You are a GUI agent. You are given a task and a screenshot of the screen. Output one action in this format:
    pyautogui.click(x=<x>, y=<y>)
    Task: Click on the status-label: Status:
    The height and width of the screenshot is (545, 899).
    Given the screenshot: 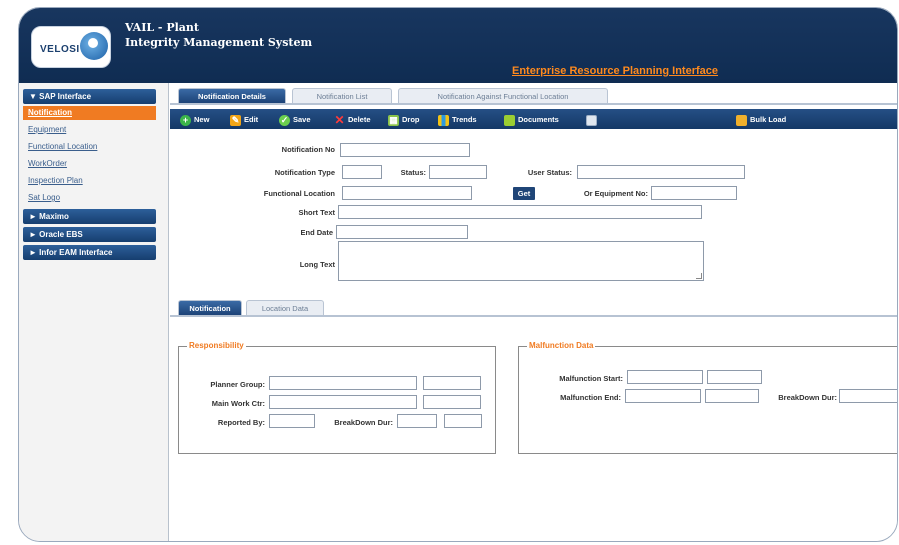 What is the action you would take?
    pyautogui.click(x=413, y=172)
    